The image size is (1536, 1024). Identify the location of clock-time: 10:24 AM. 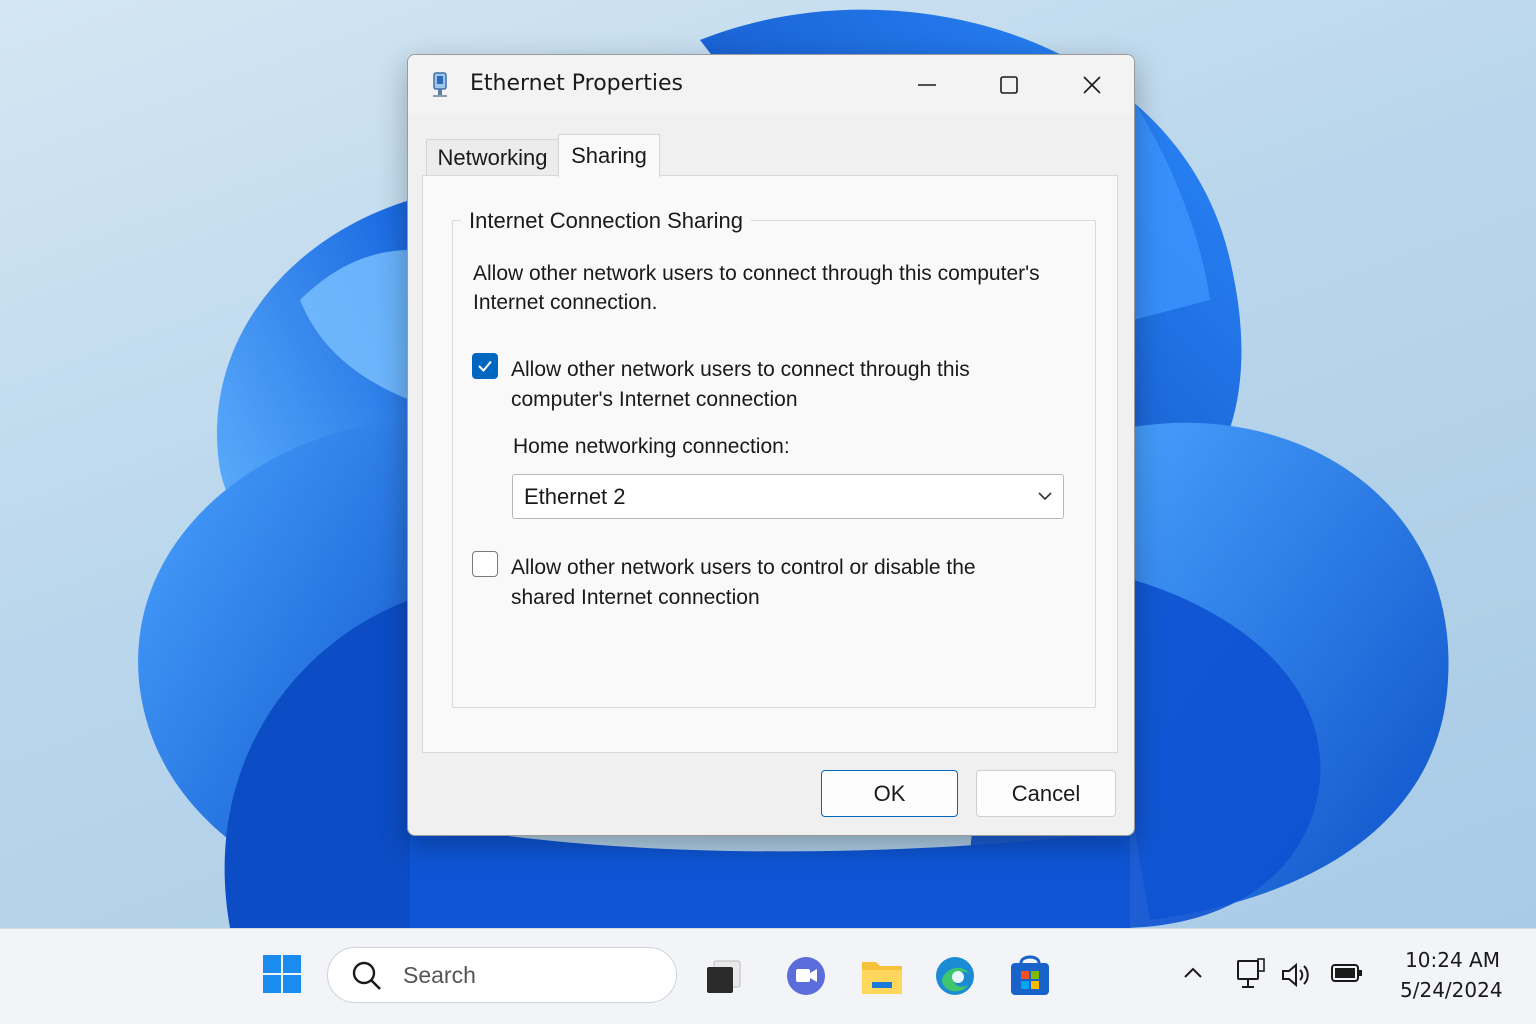
(1452, 960).